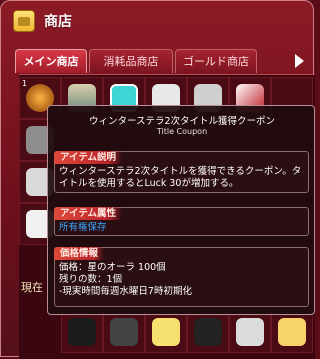 This screenshot has width=320, height=359. I want to click on attribute-header: アイテム属性, so click(88, 213).